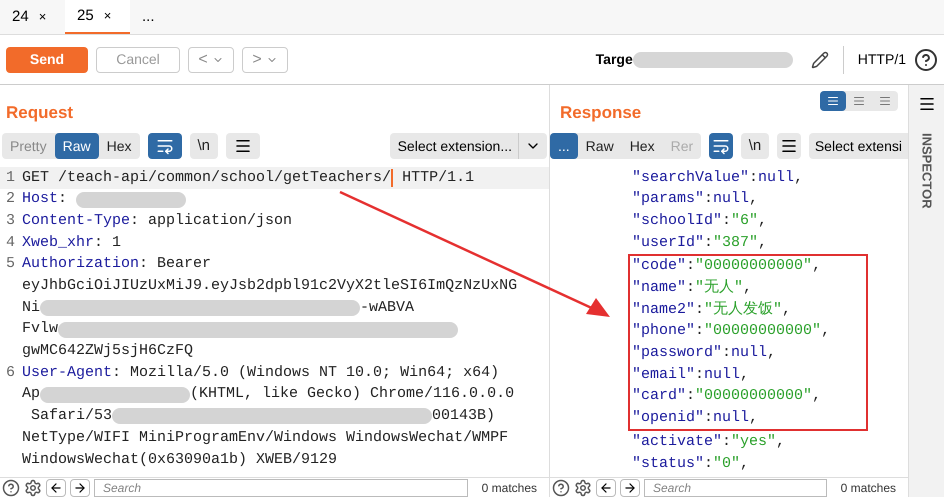 The height and width of the screenshot is (497, 944). I want to click on panel-title: Request, so click(40, 113).